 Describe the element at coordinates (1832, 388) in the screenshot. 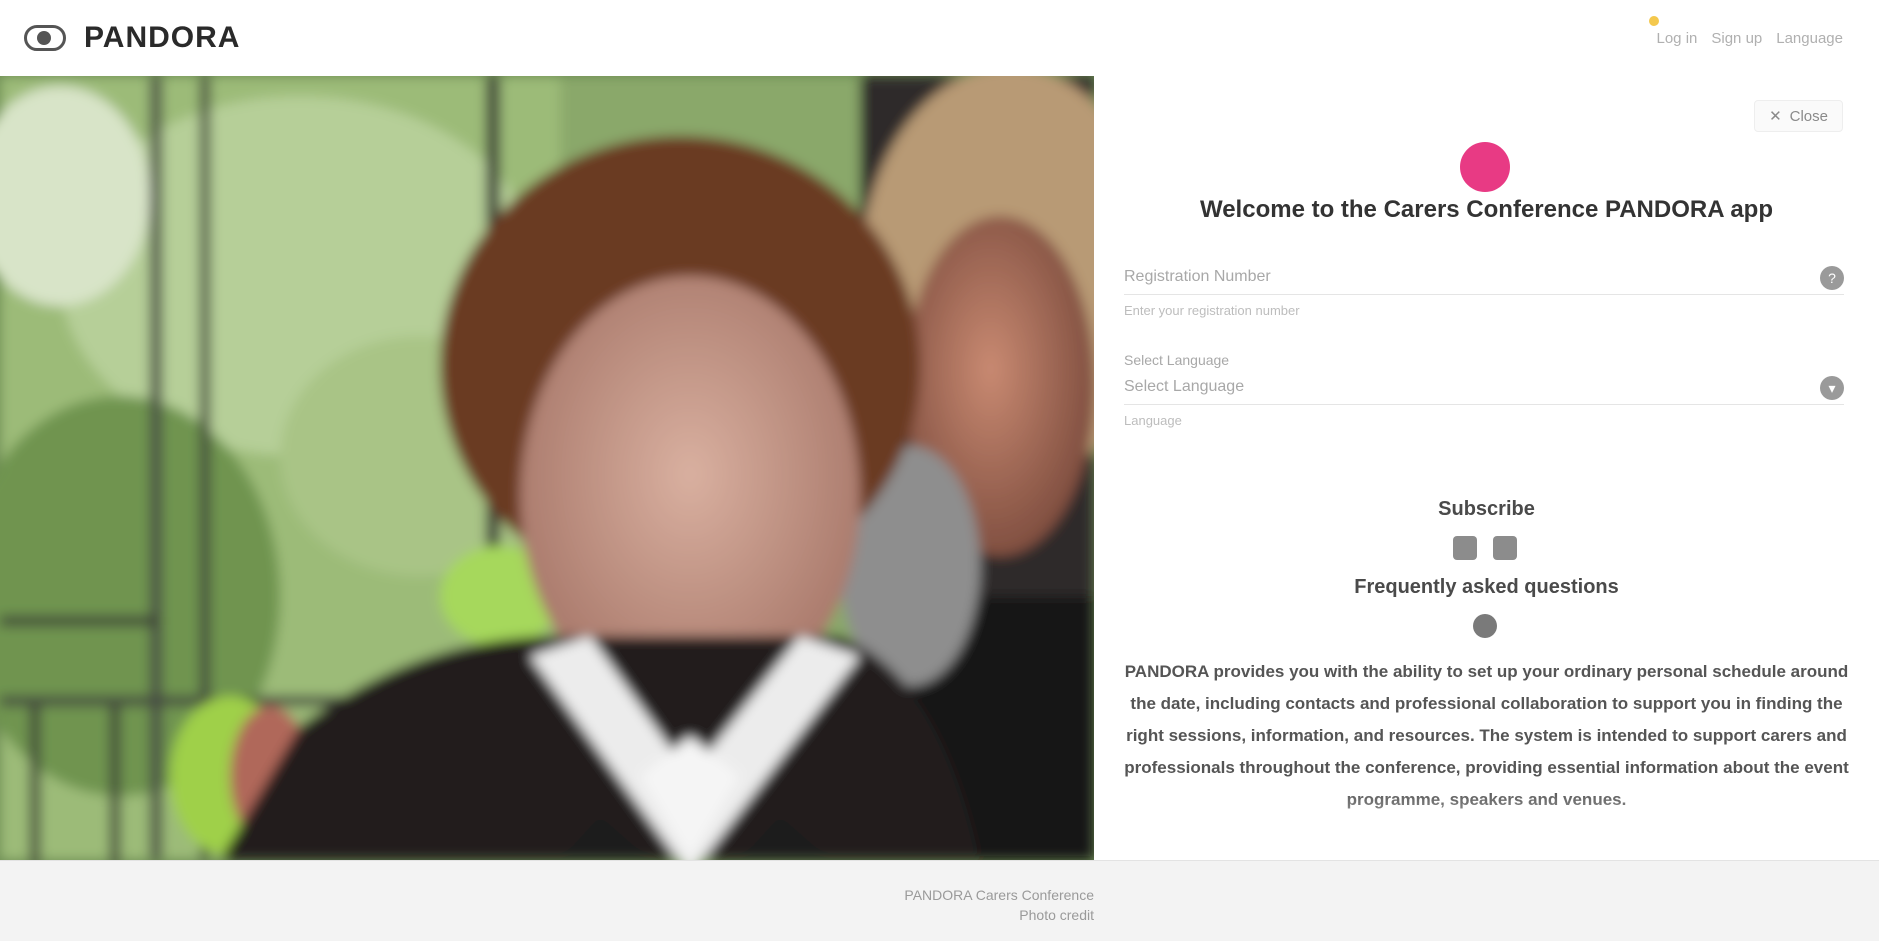

I see `chevron-down-icon: ▾` at that location.